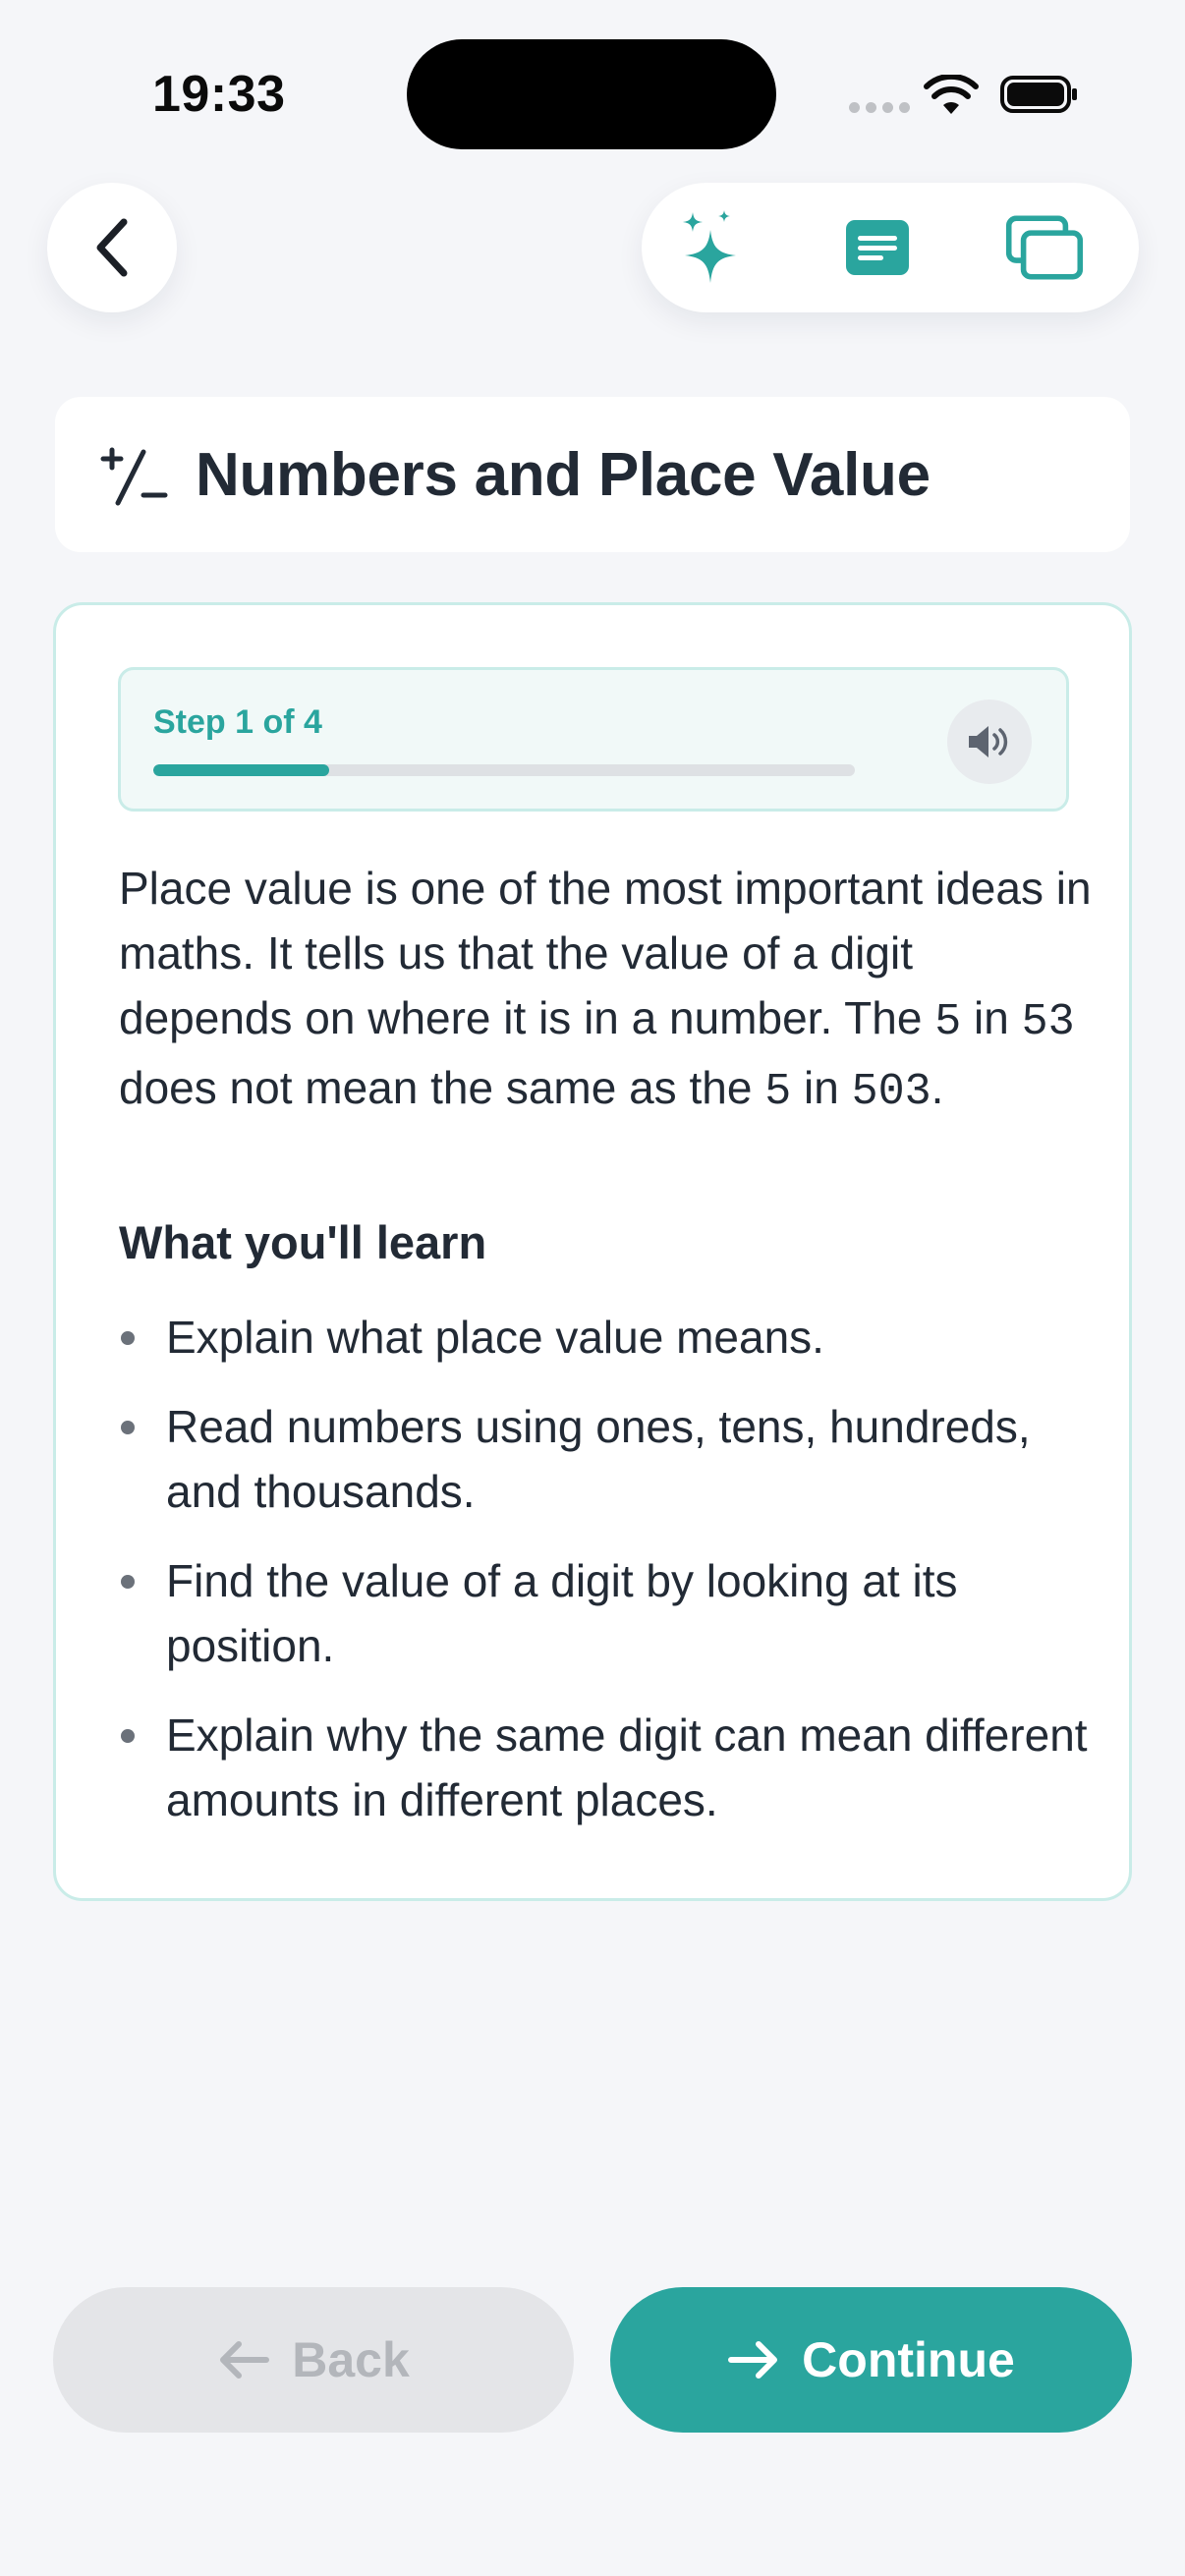  What do you see at coordinates (753, 2360) in the screenshot?
I see `arrow-right-icon` at bounding box center [753, 2360].